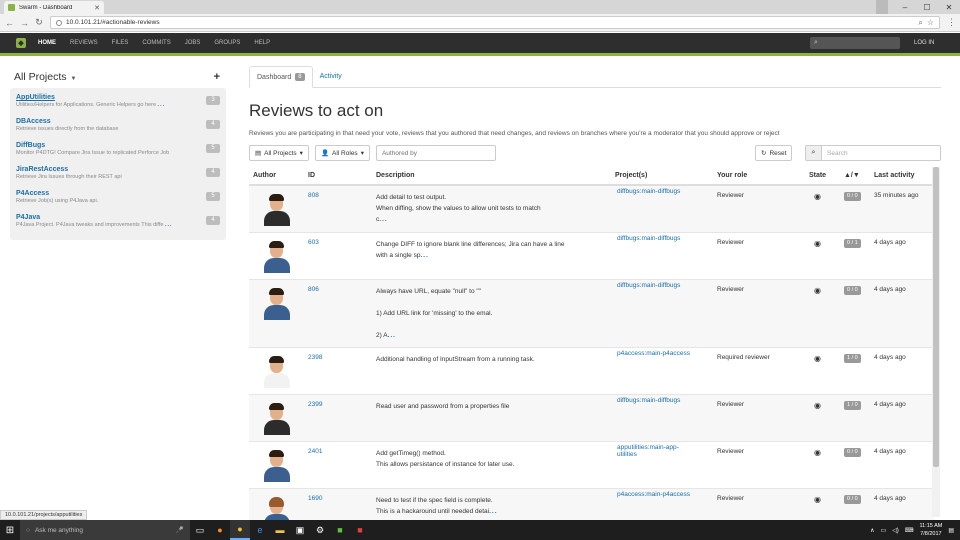  I want to click on project-link: apputilities:main-app-utilities, so click(648, 451).